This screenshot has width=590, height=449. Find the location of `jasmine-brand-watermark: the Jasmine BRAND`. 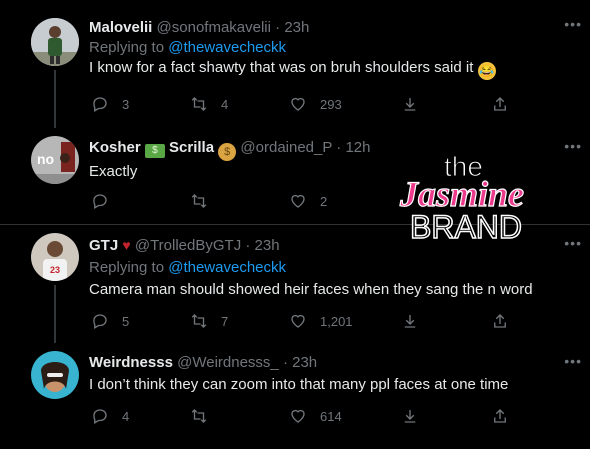

jasmine-brand-watermark: the Jasmine BRAND is located at coordinates (461, 197).